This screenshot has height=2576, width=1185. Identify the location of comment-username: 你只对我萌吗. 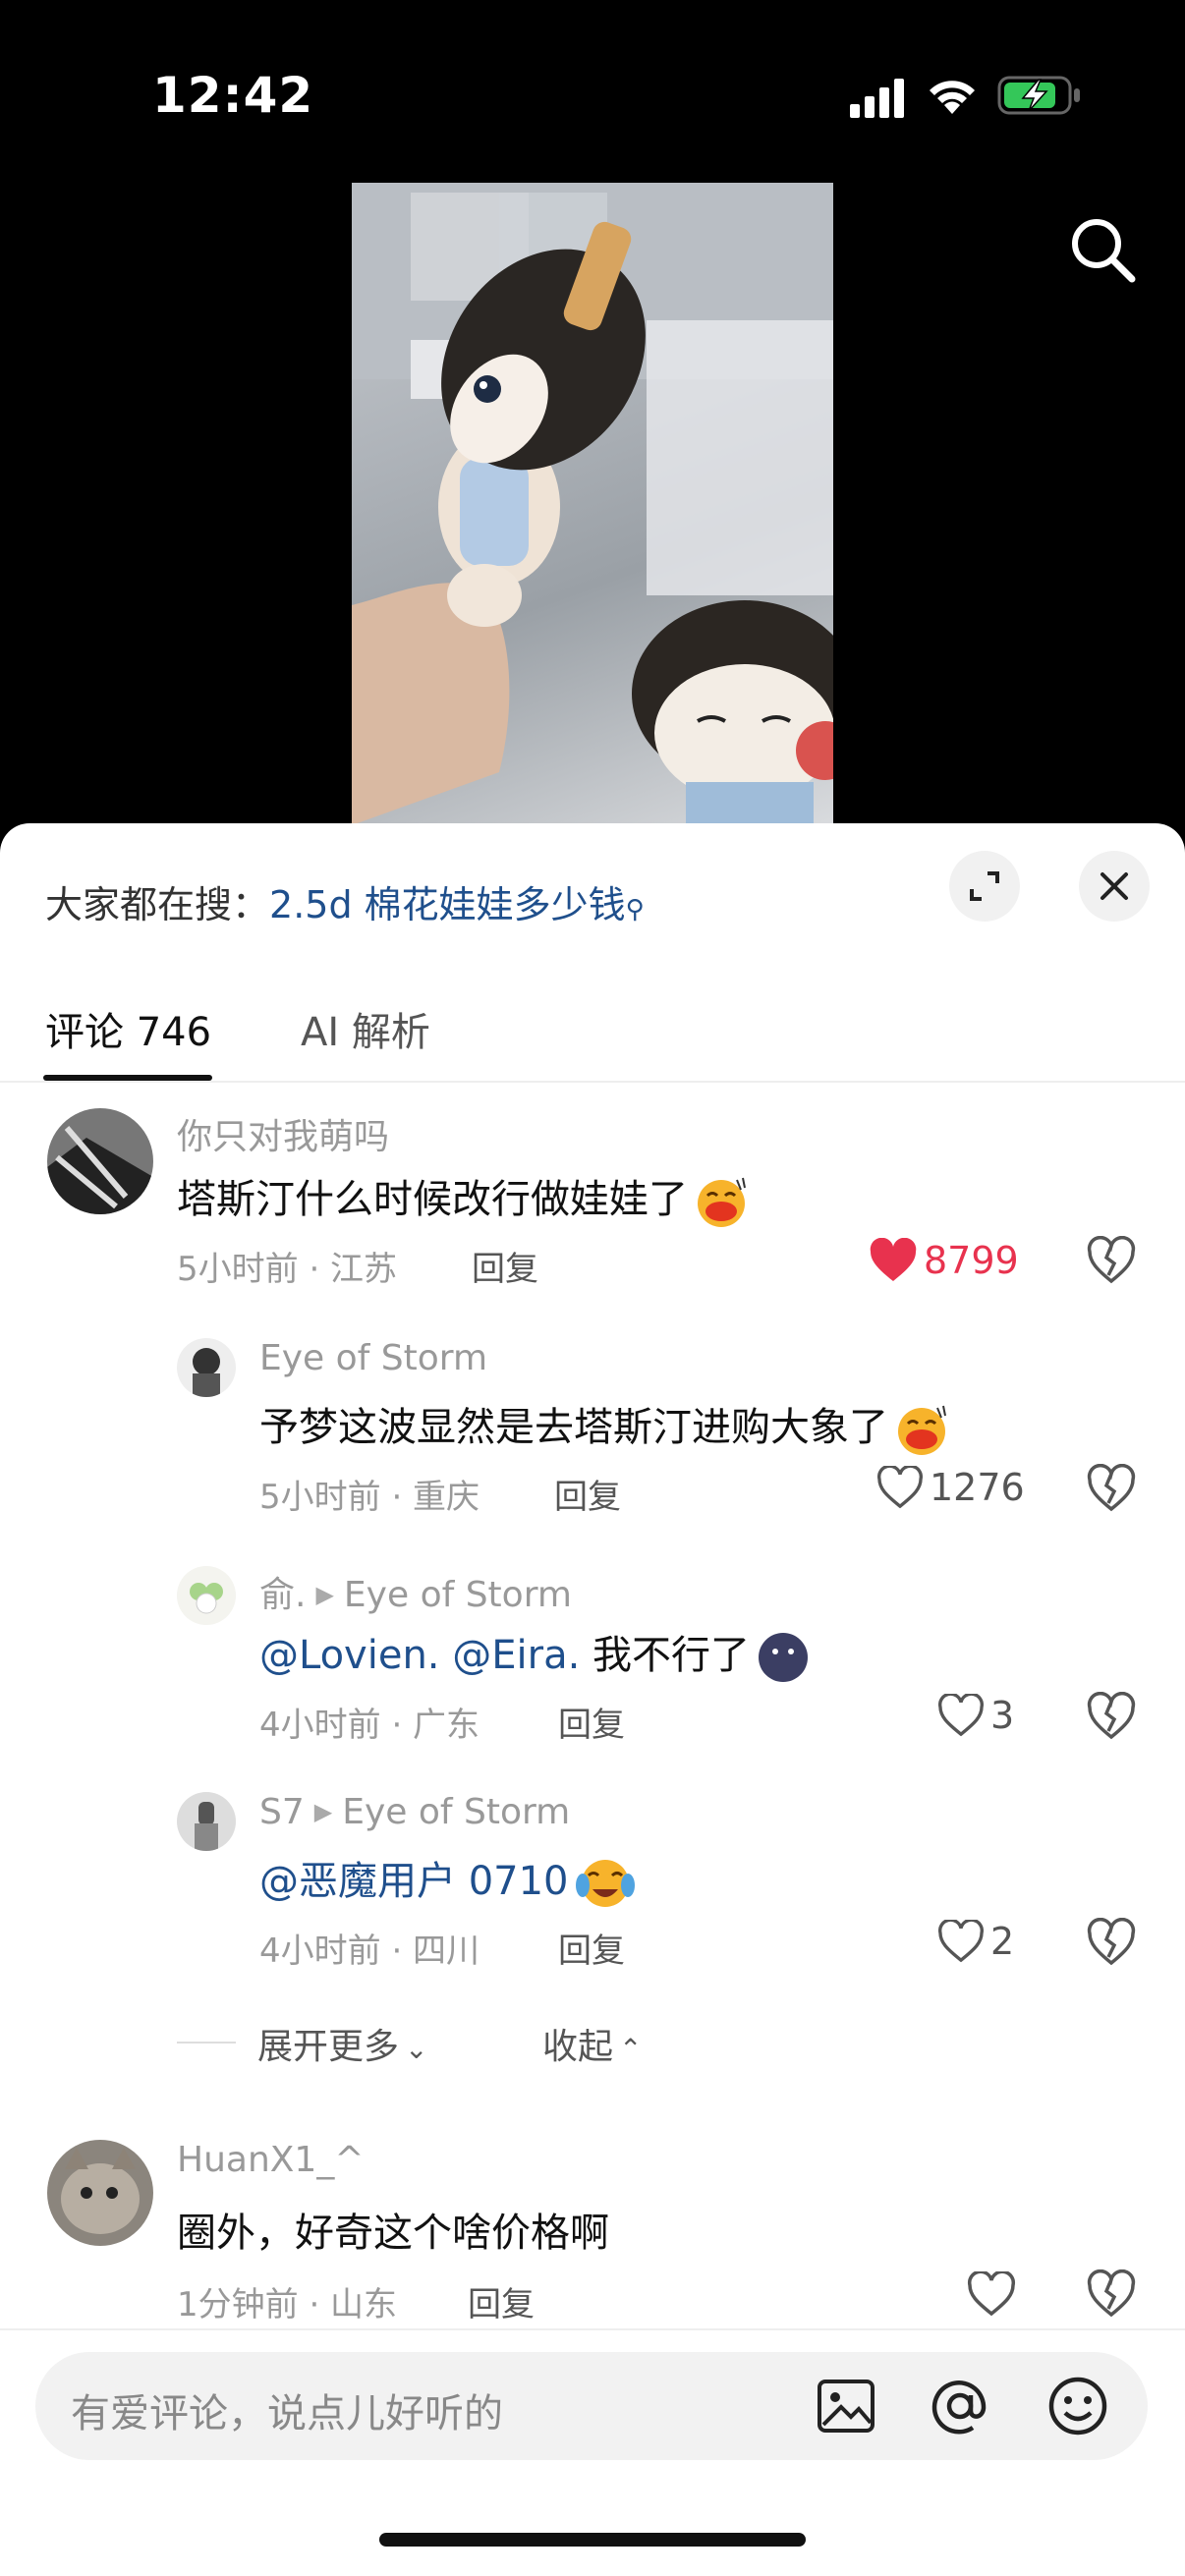
(283, 1133).